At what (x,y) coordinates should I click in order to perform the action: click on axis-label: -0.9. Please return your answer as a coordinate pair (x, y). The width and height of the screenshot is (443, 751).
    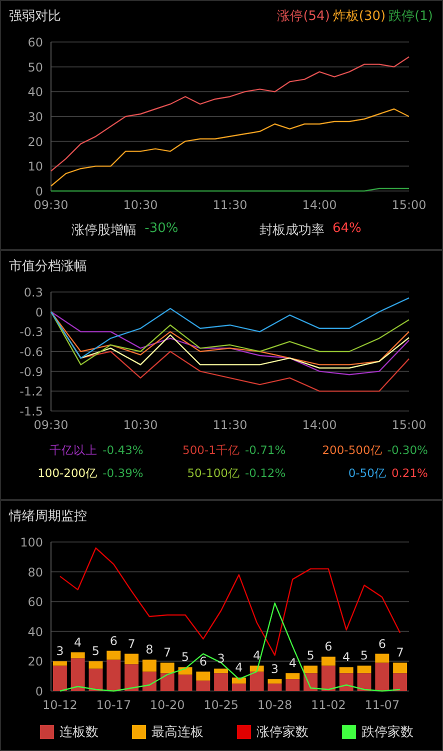
    Looking at the image, I should click on (31, 371).